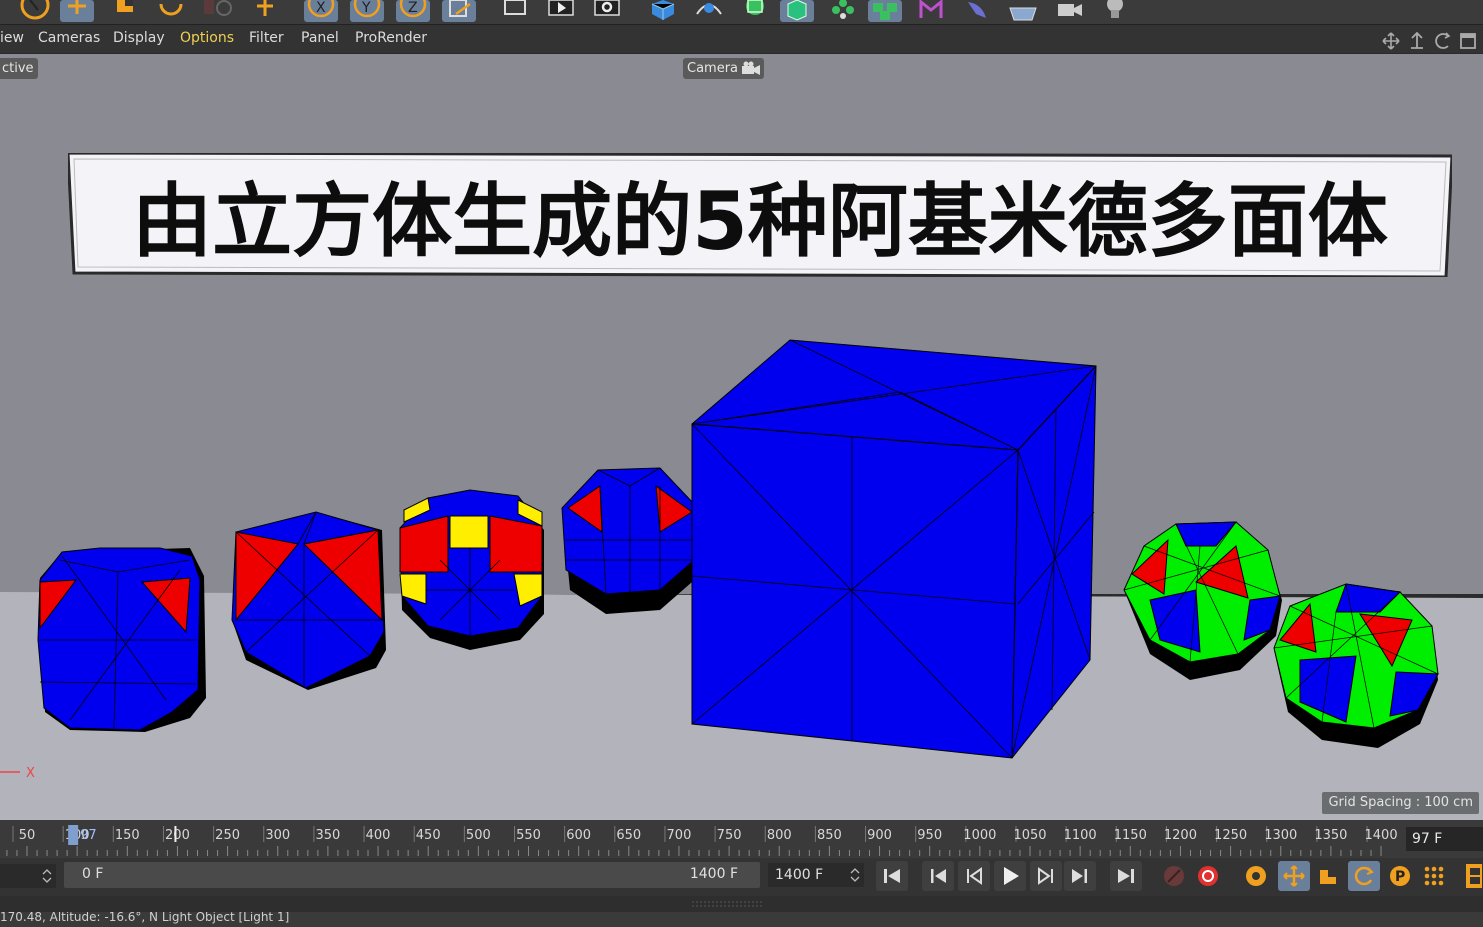 The image size is (1483, 927). Describe the element at coordinates (751, 68) in the screenshot. I see `camera-small-icon` at that location.